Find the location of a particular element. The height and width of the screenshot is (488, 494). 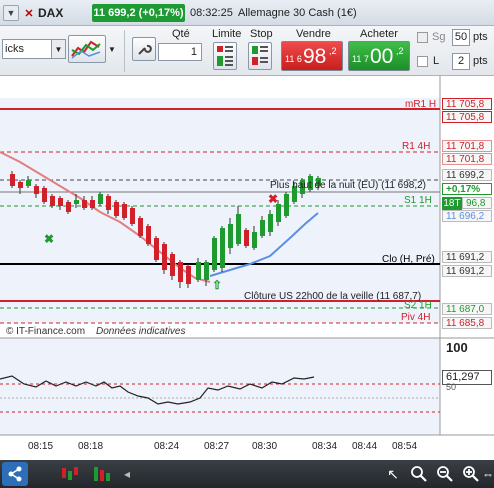

instrument-menu-button: ▼ is located at coordinates (11, 13).